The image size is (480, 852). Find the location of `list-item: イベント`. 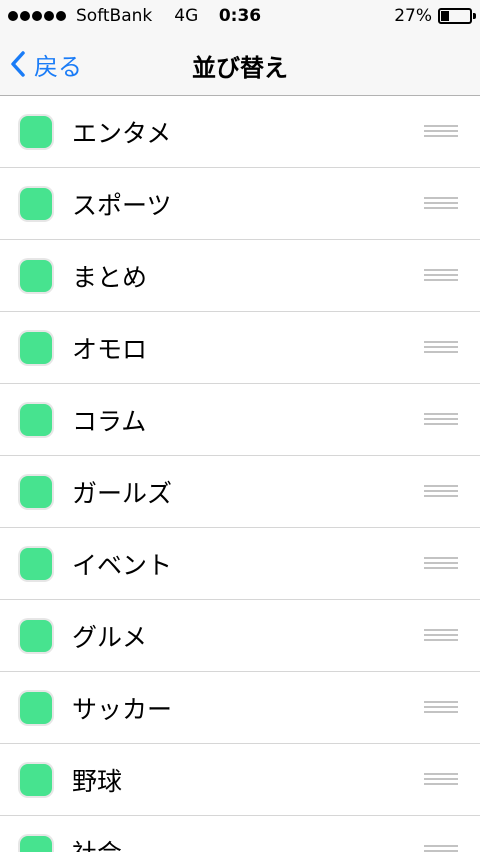

list-item: イベント is located at coordinates (240, 564).